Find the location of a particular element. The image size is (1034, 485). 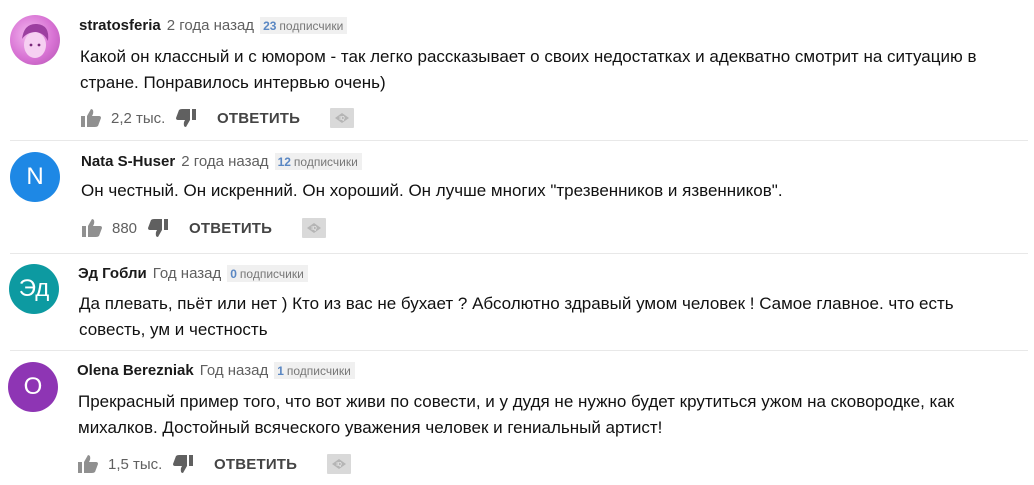

avatar-photo-icon is located at coordinates (35, 40).